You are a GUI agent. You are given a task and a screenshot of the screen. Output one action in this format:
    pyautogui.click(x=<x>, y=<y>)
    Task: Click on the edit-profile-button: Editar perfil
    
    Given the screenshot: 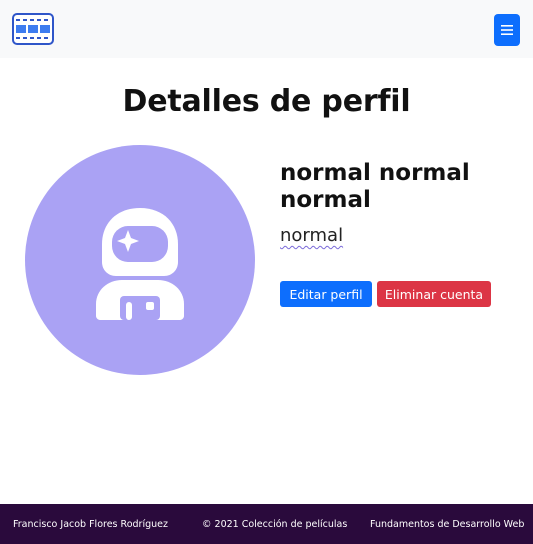 What is the action you would take?
    pyautogui.click(x=326, y=294)
    